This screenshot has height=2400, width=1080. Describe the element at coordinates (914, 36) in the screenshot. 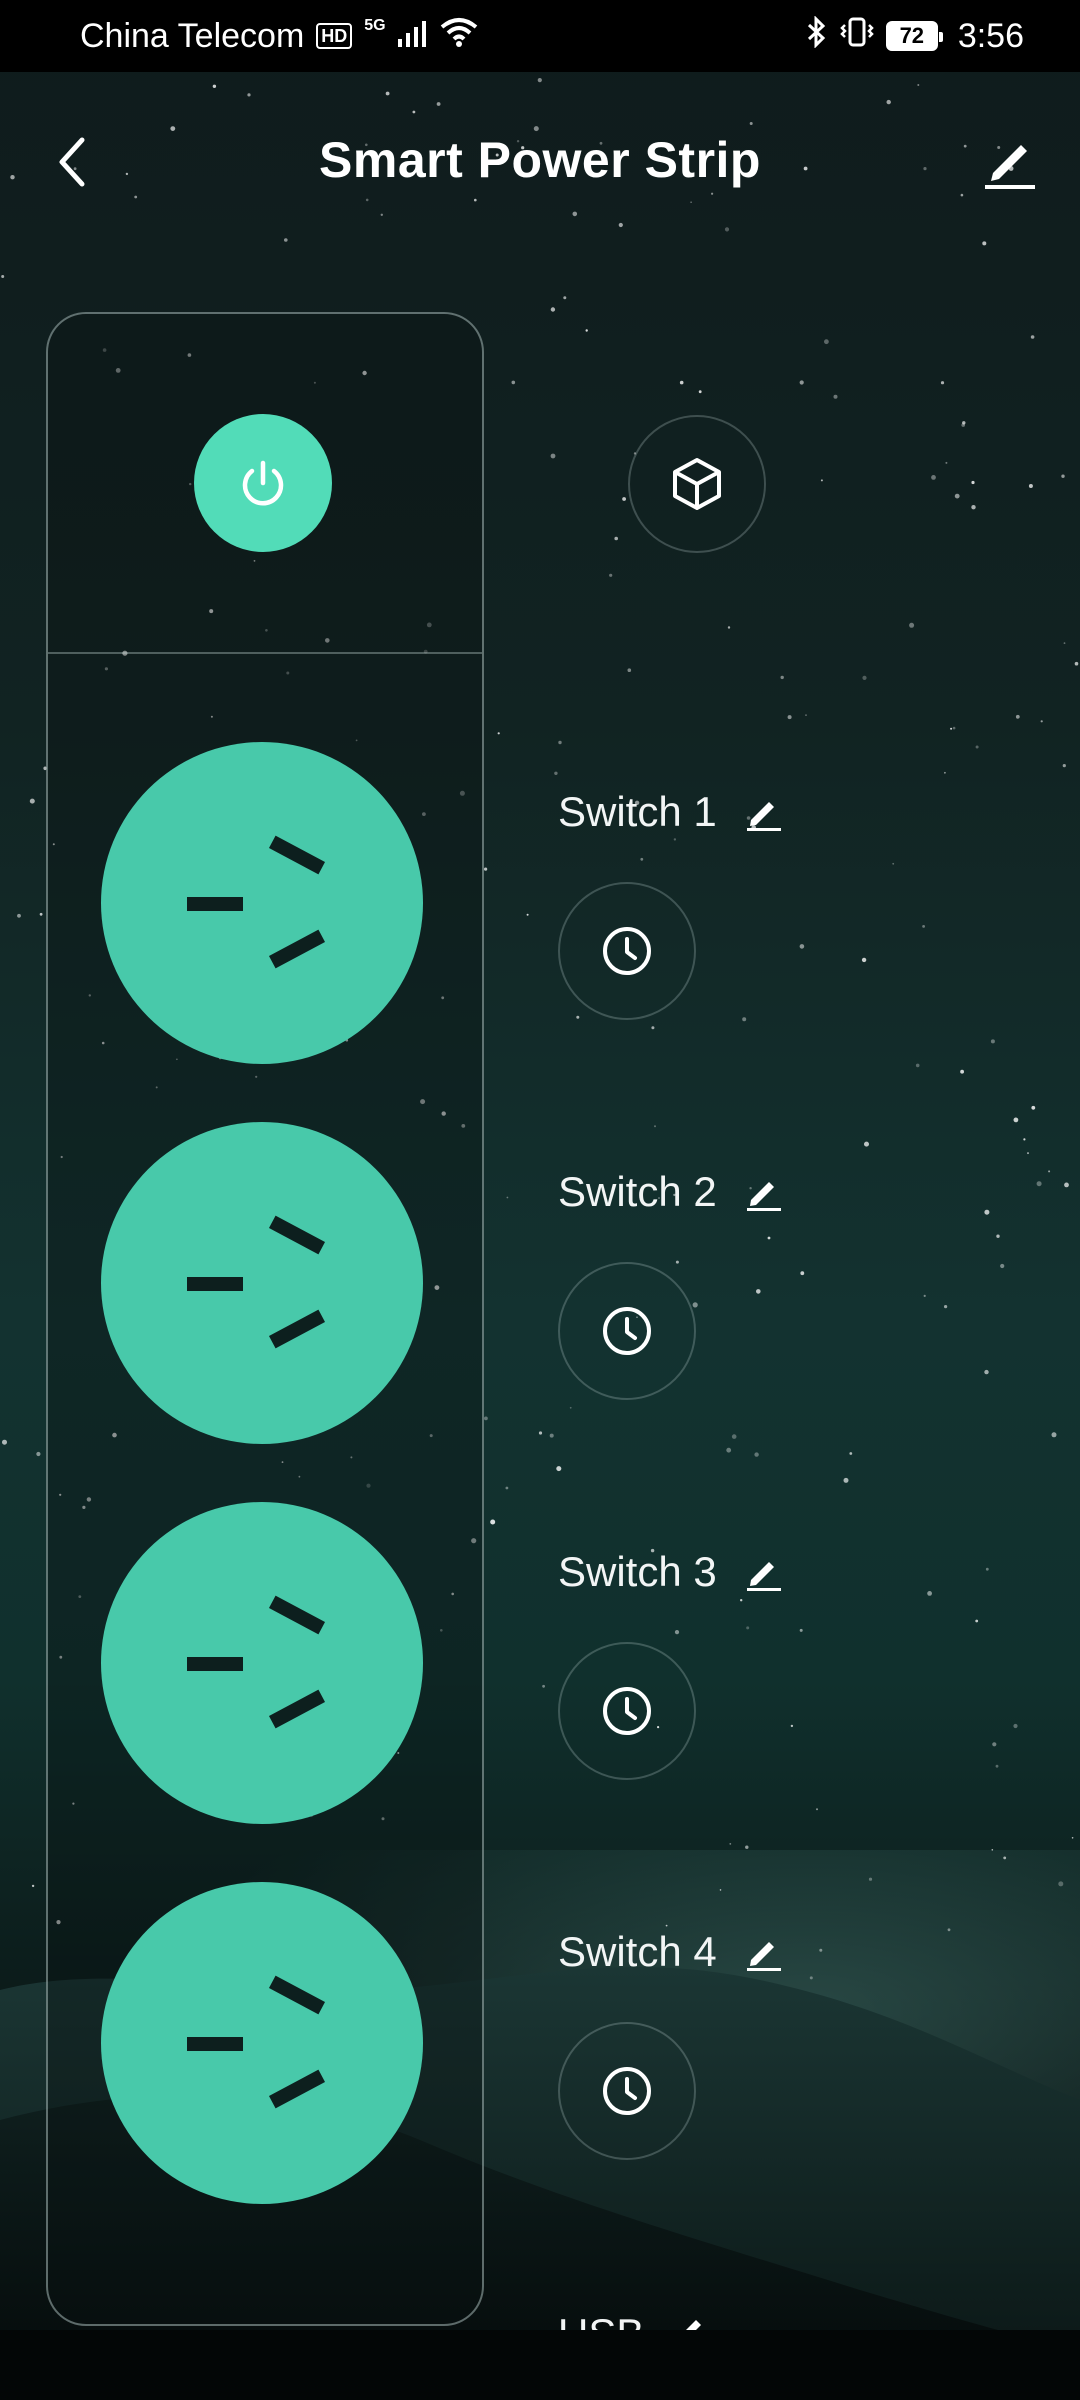

I see `battery-indicator: 72` at that location.